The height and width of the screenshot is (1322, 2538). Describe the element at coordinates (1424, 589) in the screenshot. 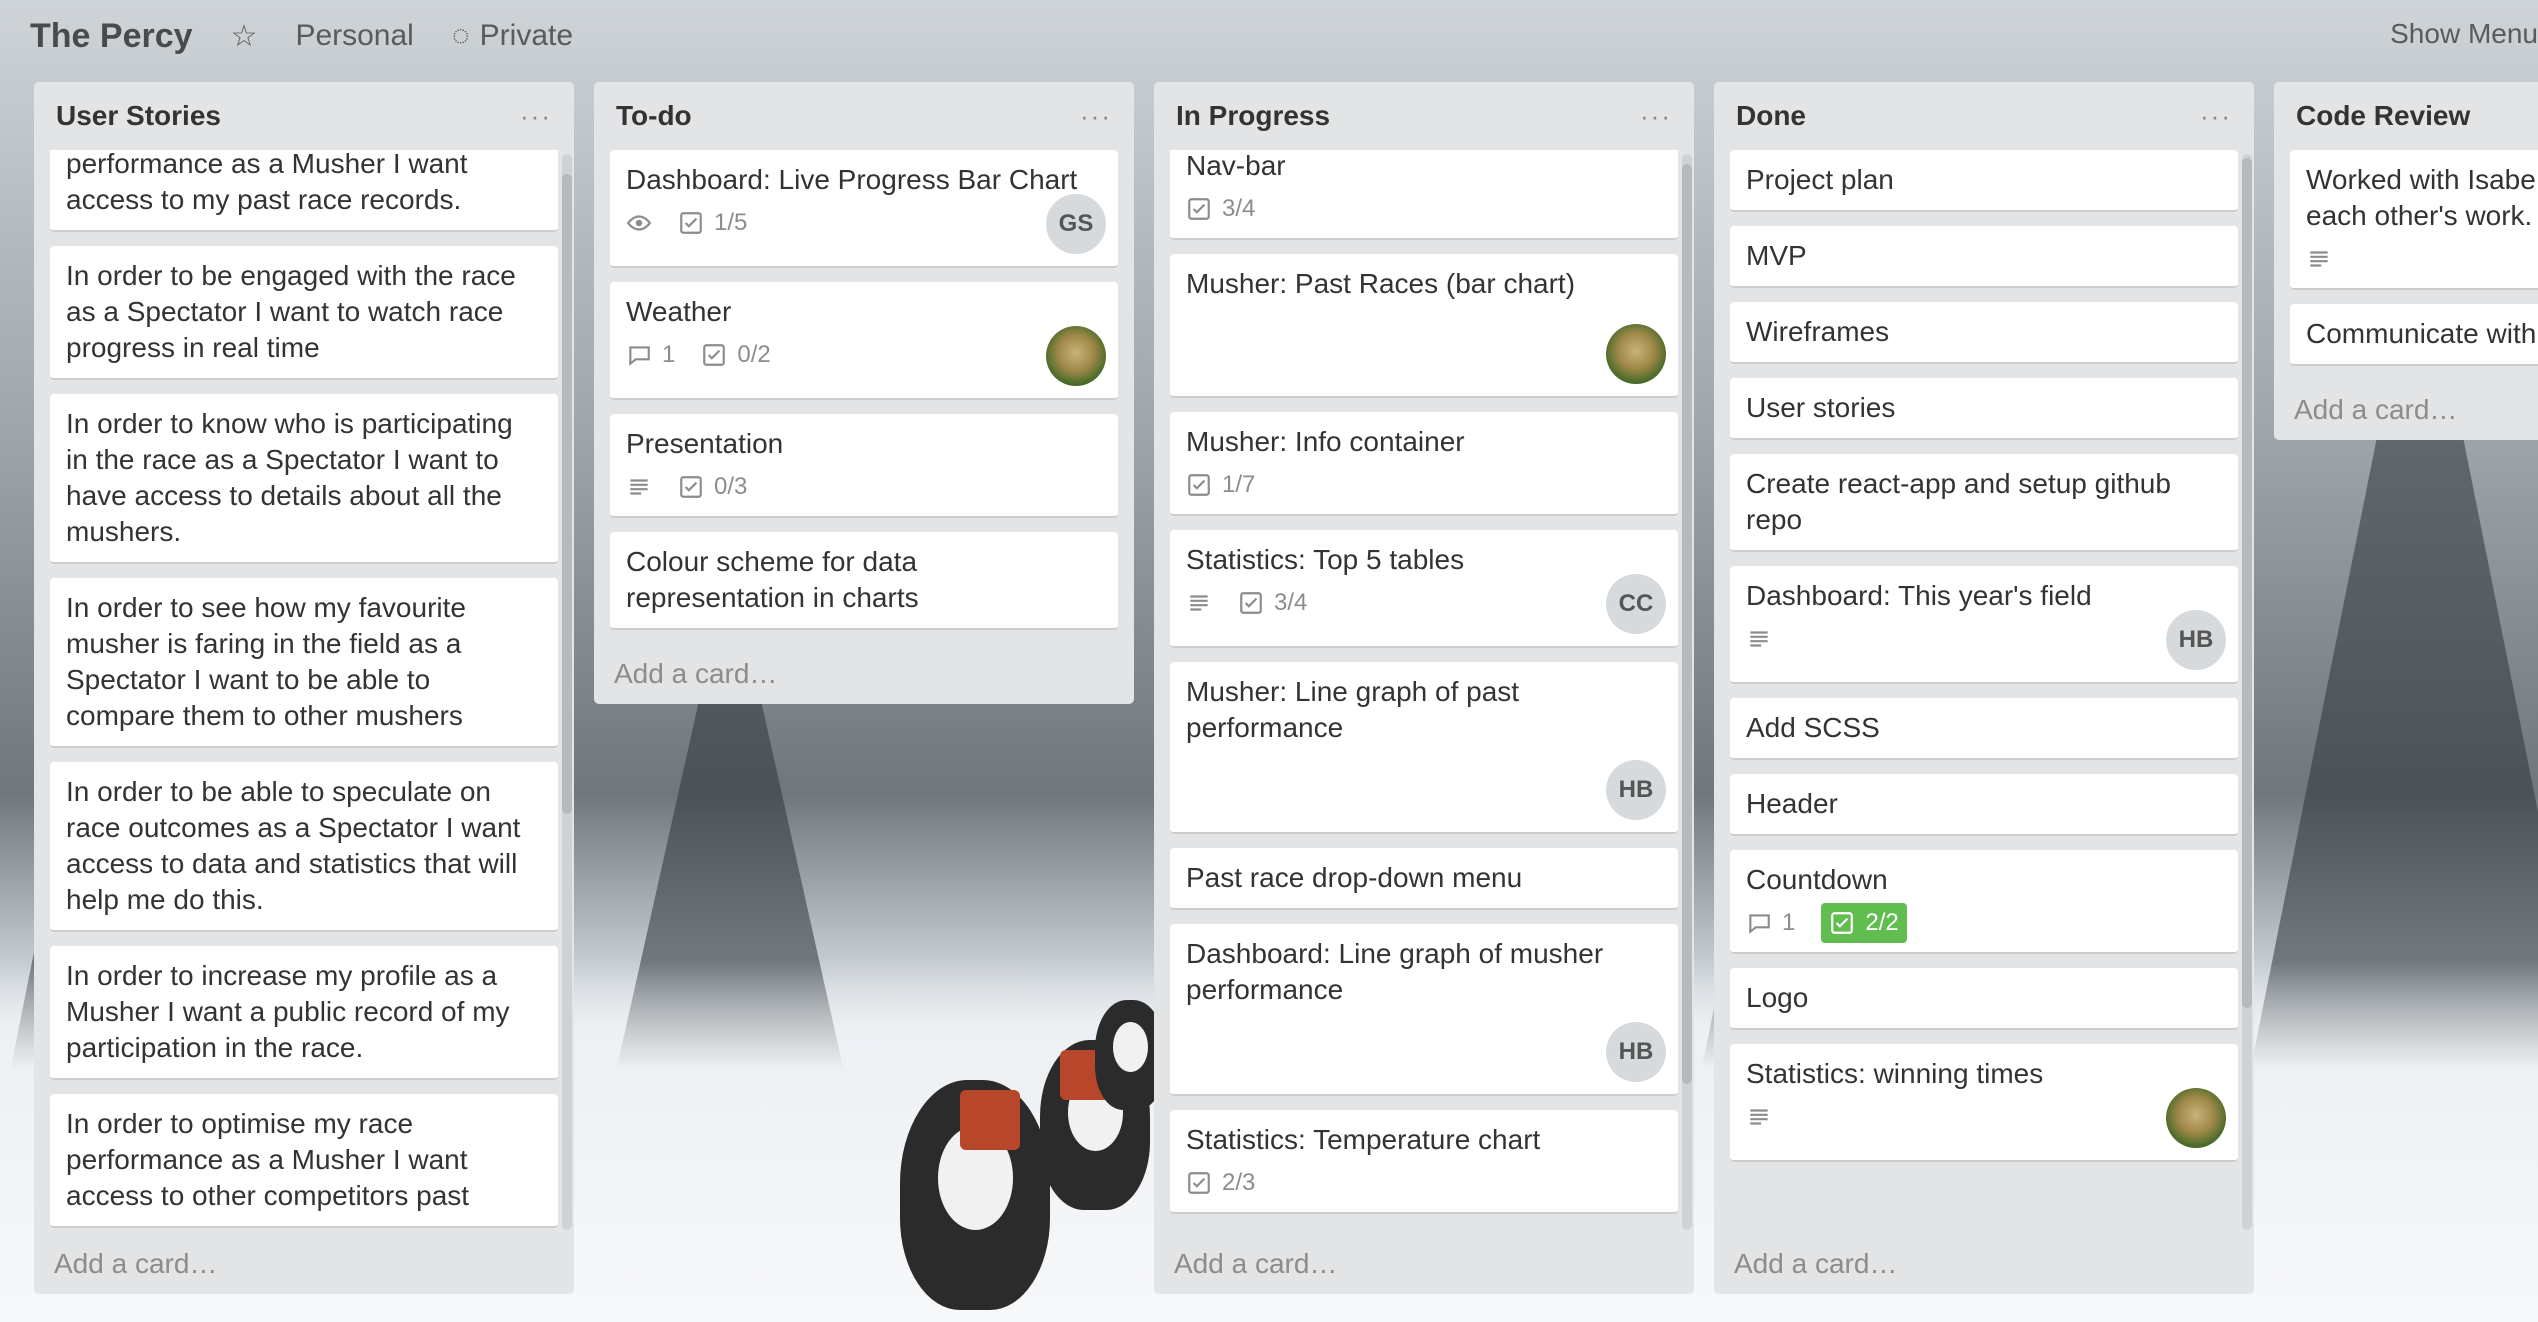

I see `card: Statistics: Top 5 tables 3/4 CC` at that location.